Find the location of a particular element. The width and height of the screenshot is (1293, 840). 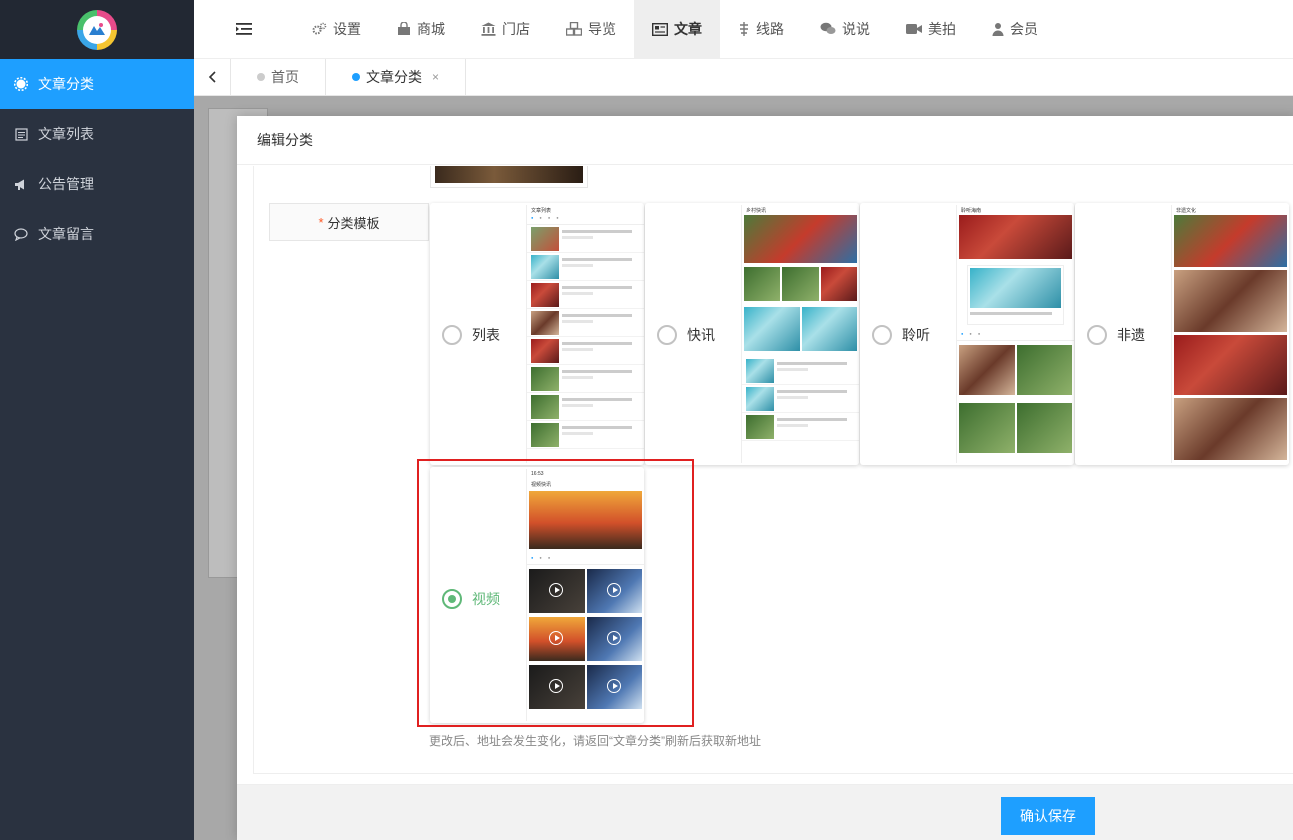

gear-icon is located at coordinates (21, 84).